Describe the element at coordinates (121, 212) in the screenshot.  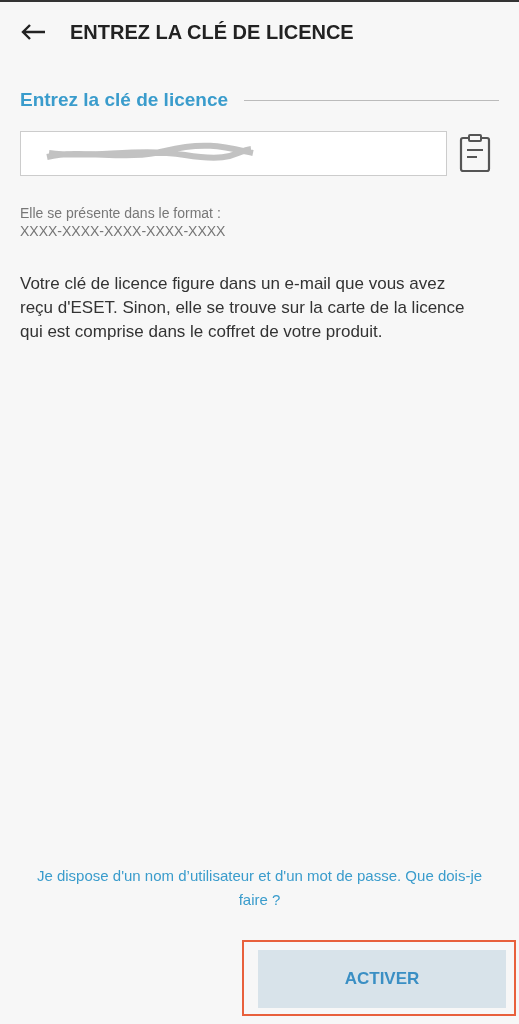
I see `format-hint: Elle se présente dans le format :` at that location.